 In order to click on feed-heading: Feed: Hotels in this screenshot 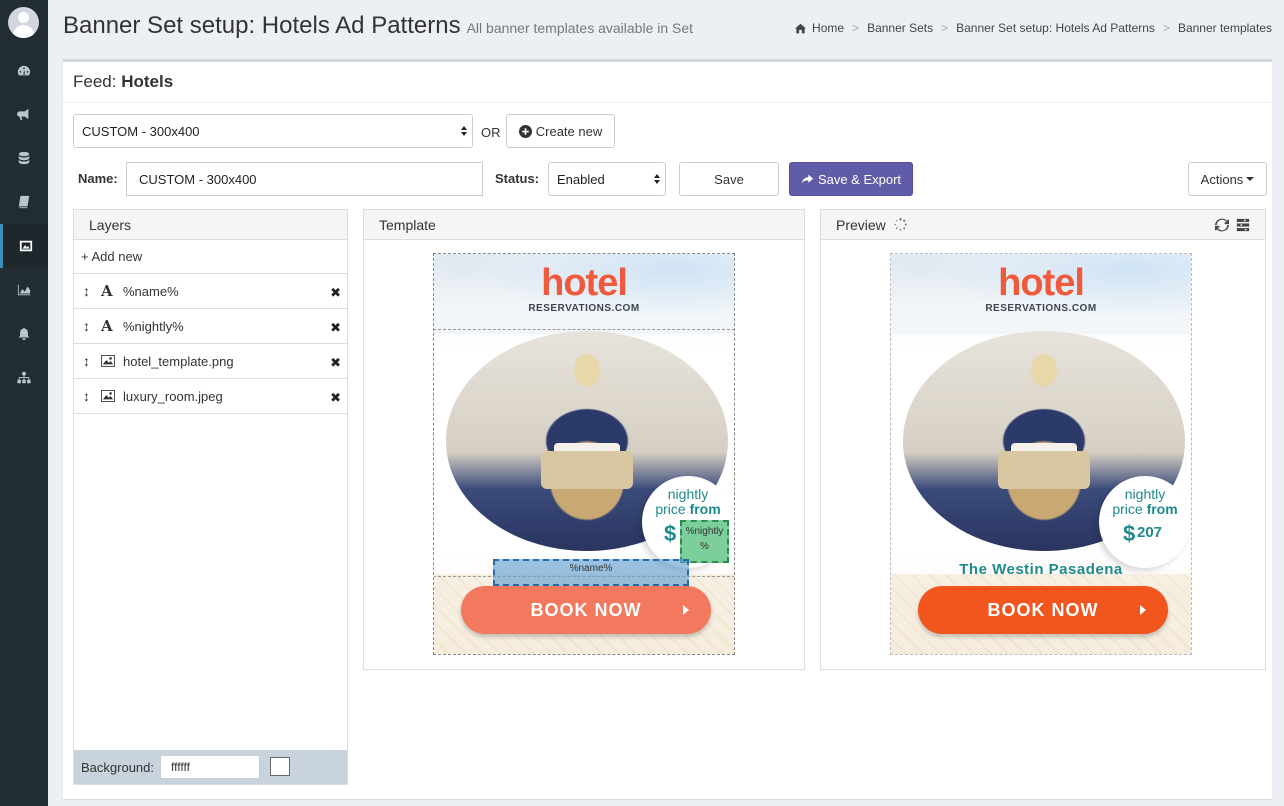, I will do `click(123, 82)`.